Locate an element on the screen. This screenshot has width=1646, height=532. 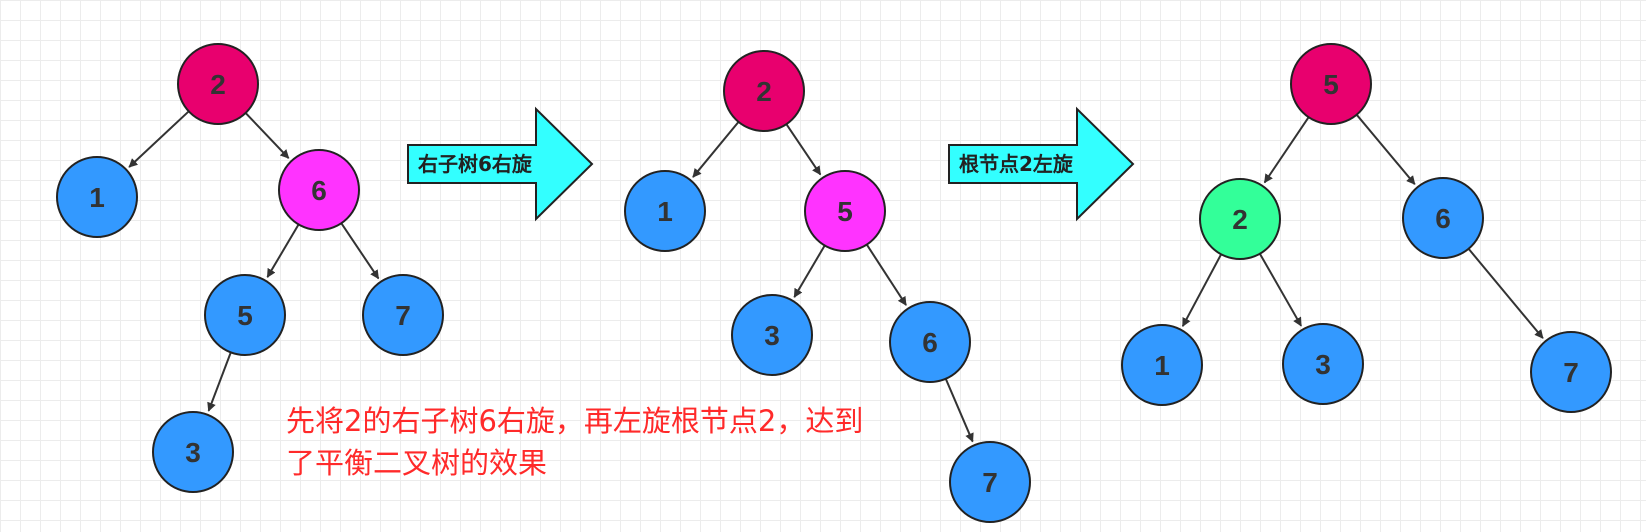
note-line-2: 了平衡二叉树的效果 is located at coordinates (417, 463).